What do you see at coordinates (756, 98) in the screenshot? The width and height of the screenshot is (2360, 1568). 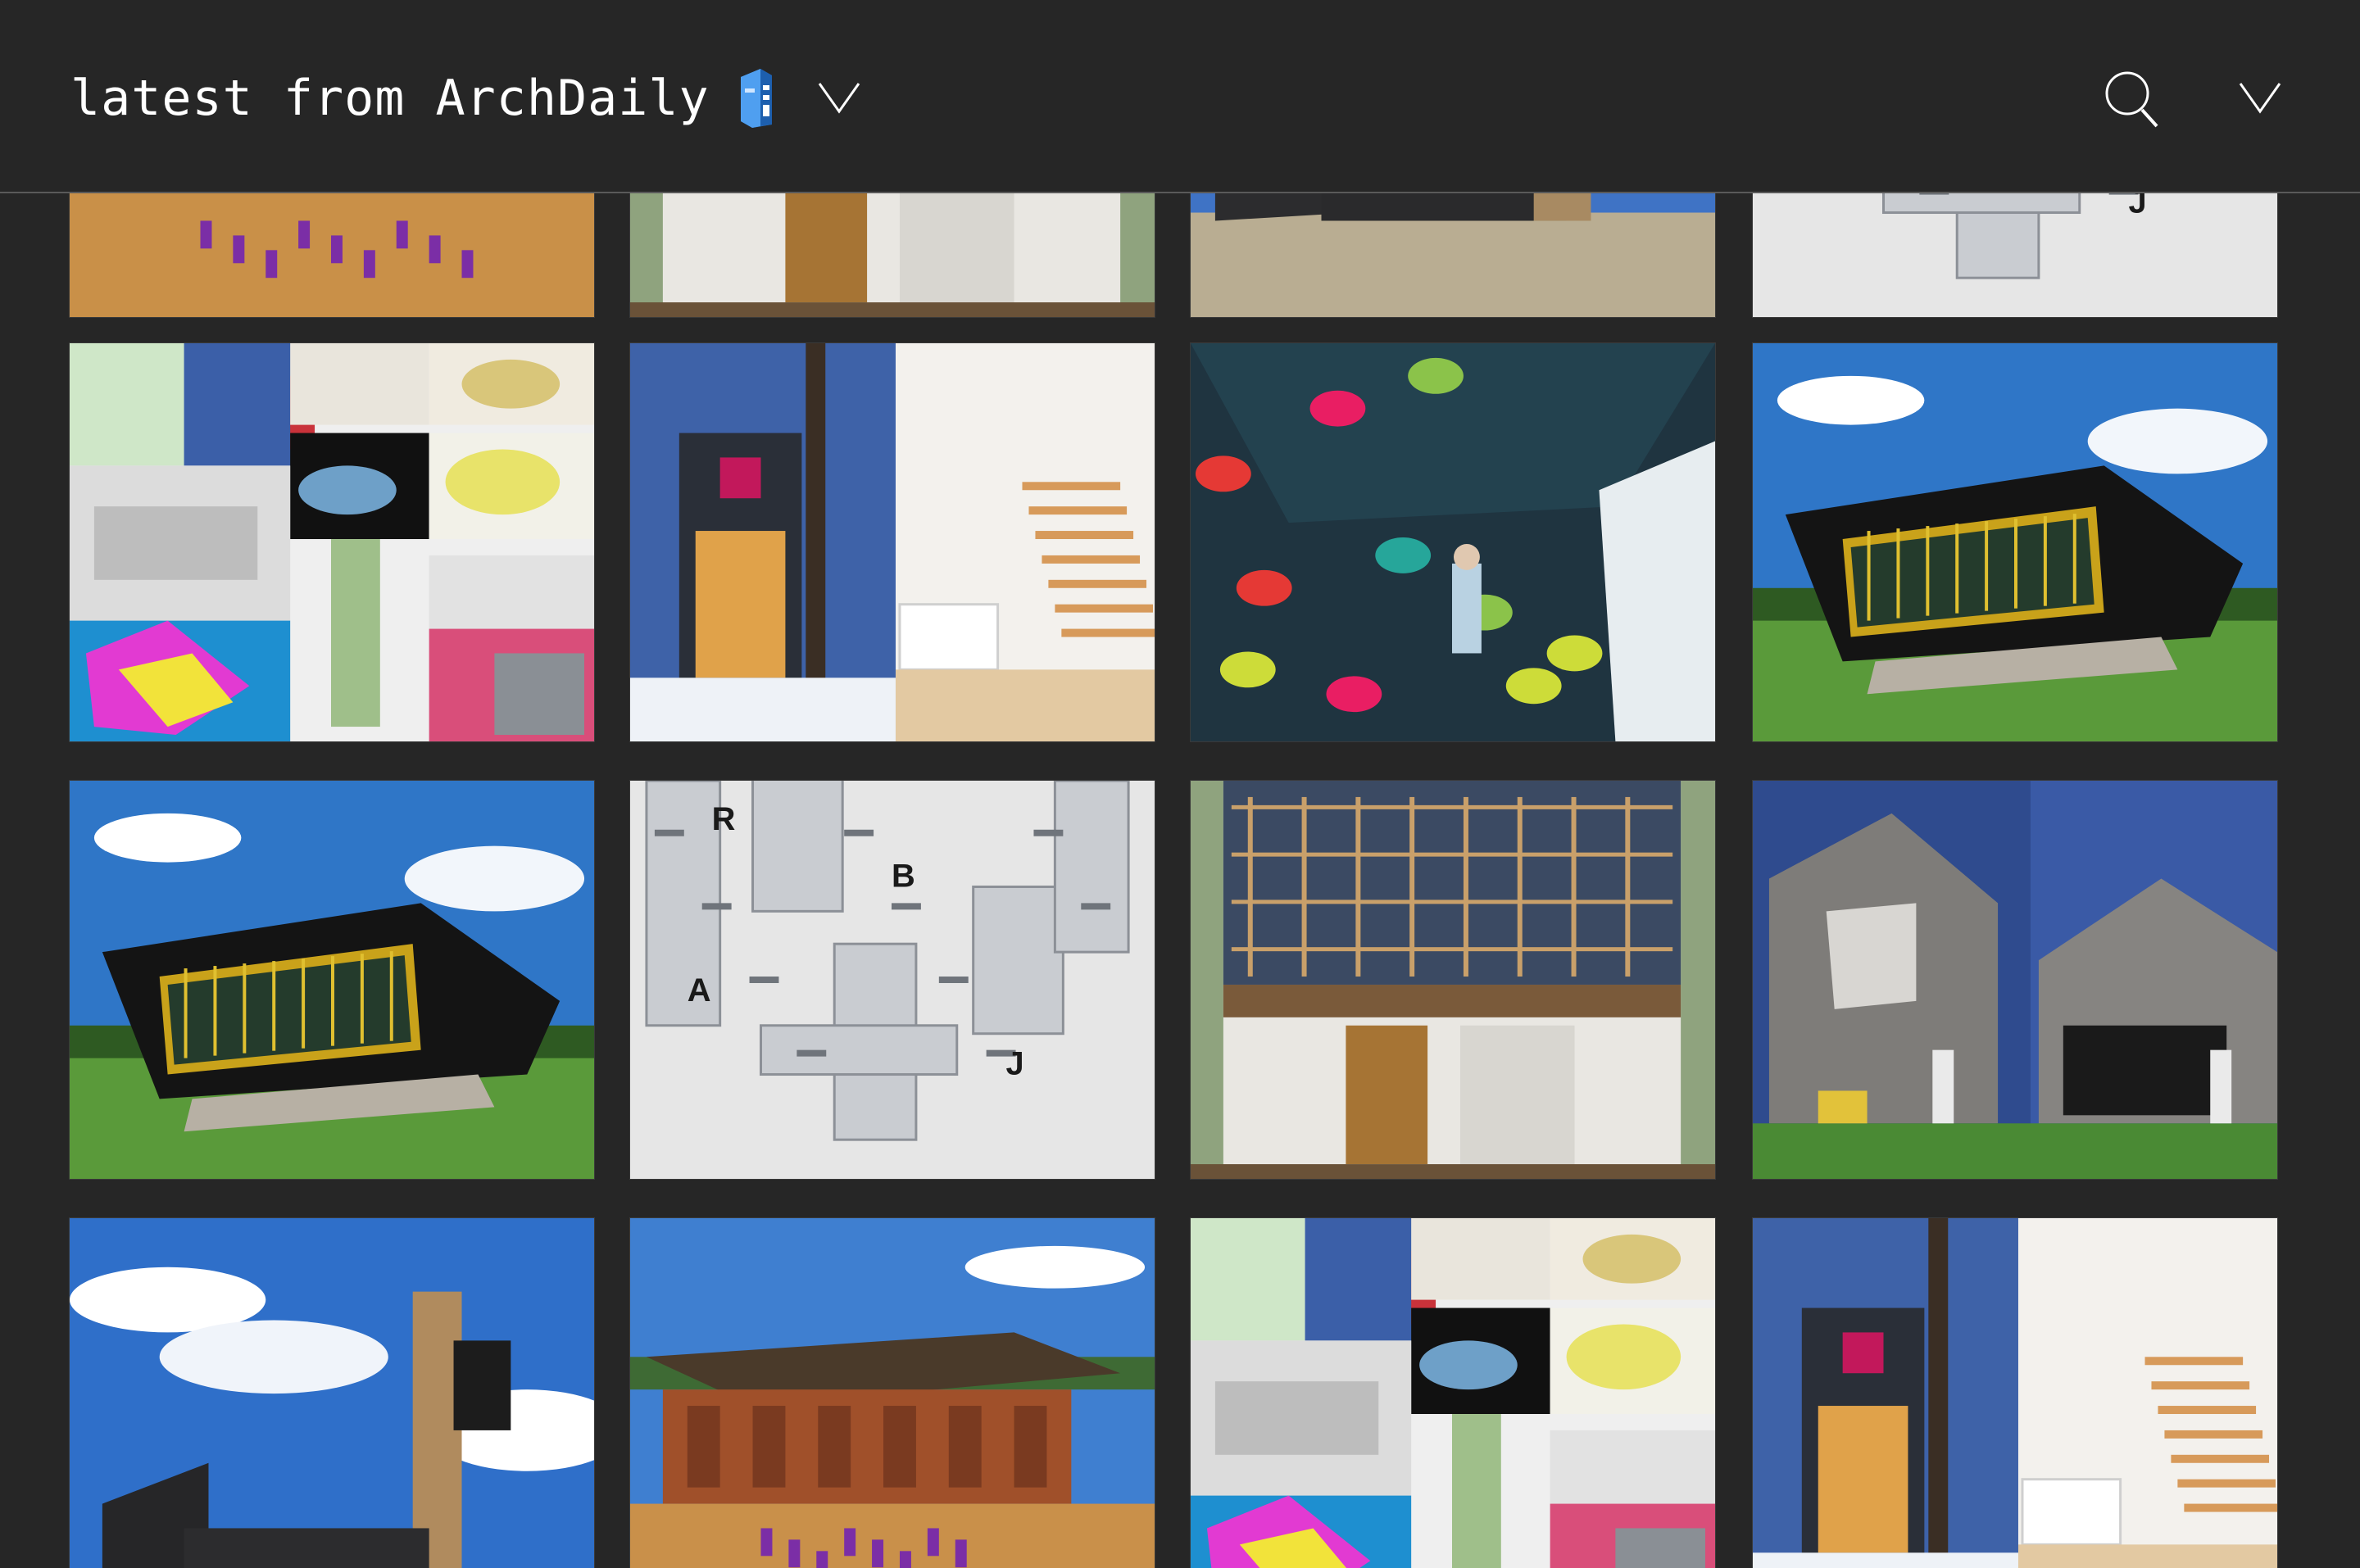 I see `archdaily-logo-icon` at bounding box center [756, 98].